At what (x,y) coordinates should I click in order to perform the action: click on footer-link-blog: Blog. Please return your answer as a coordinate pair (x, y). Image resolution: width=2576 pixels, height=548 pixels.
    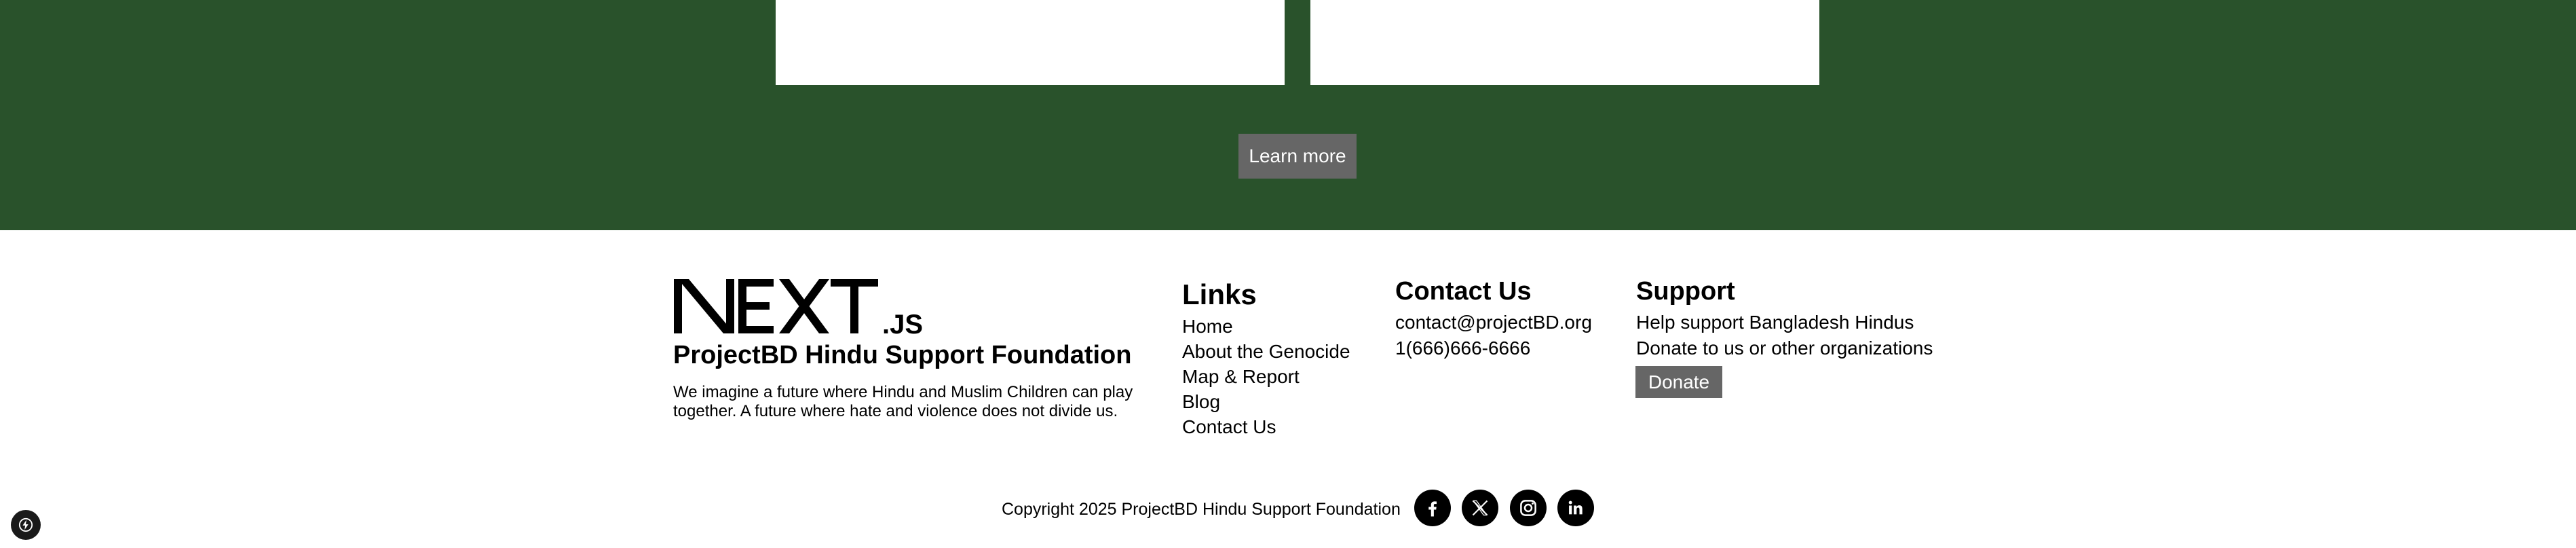
    Looking at the image, I should click on (1266, 401).